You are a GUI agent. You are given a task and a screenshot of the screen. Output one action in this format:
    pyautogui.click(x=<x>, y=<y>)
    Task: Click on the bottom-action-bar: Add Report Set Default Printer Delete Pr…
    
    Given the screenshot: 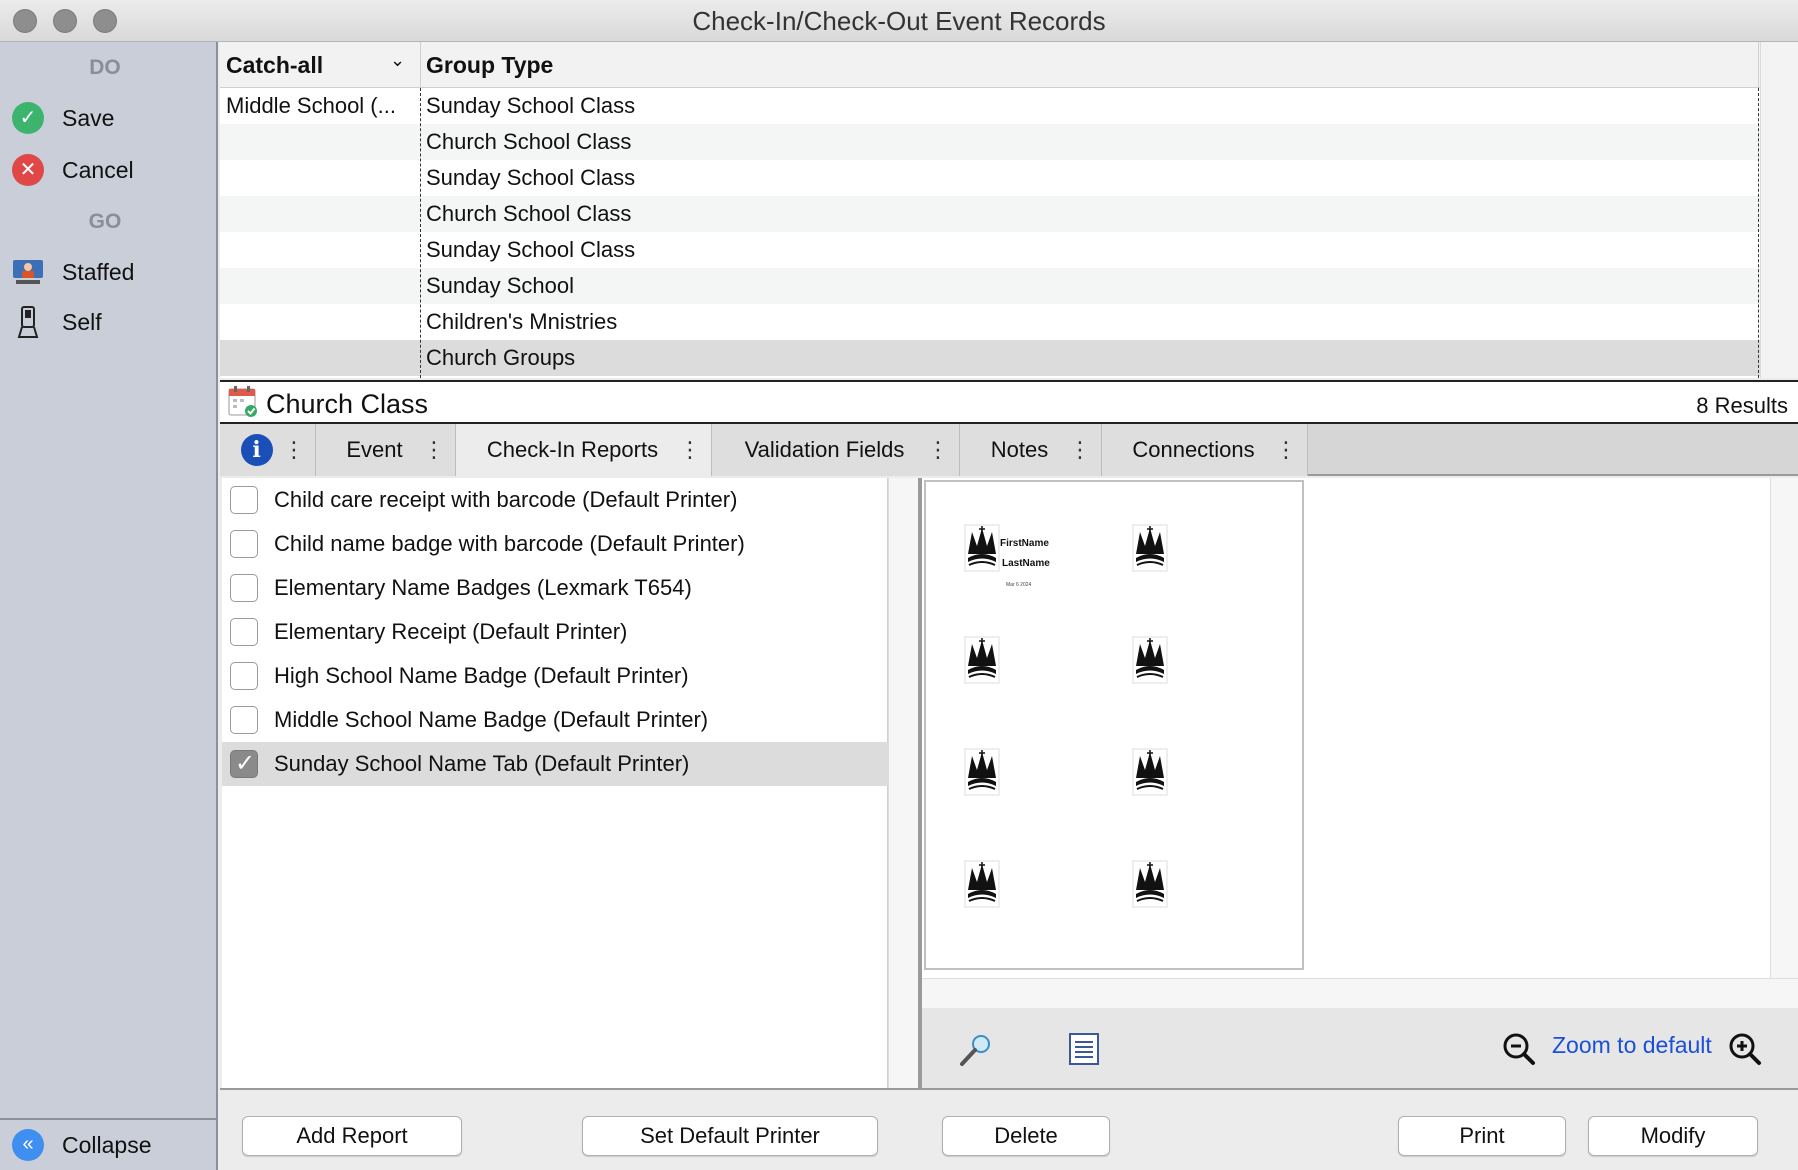 What is the action you would take?
    pyautogui.click(x=1009, y=1129)
    